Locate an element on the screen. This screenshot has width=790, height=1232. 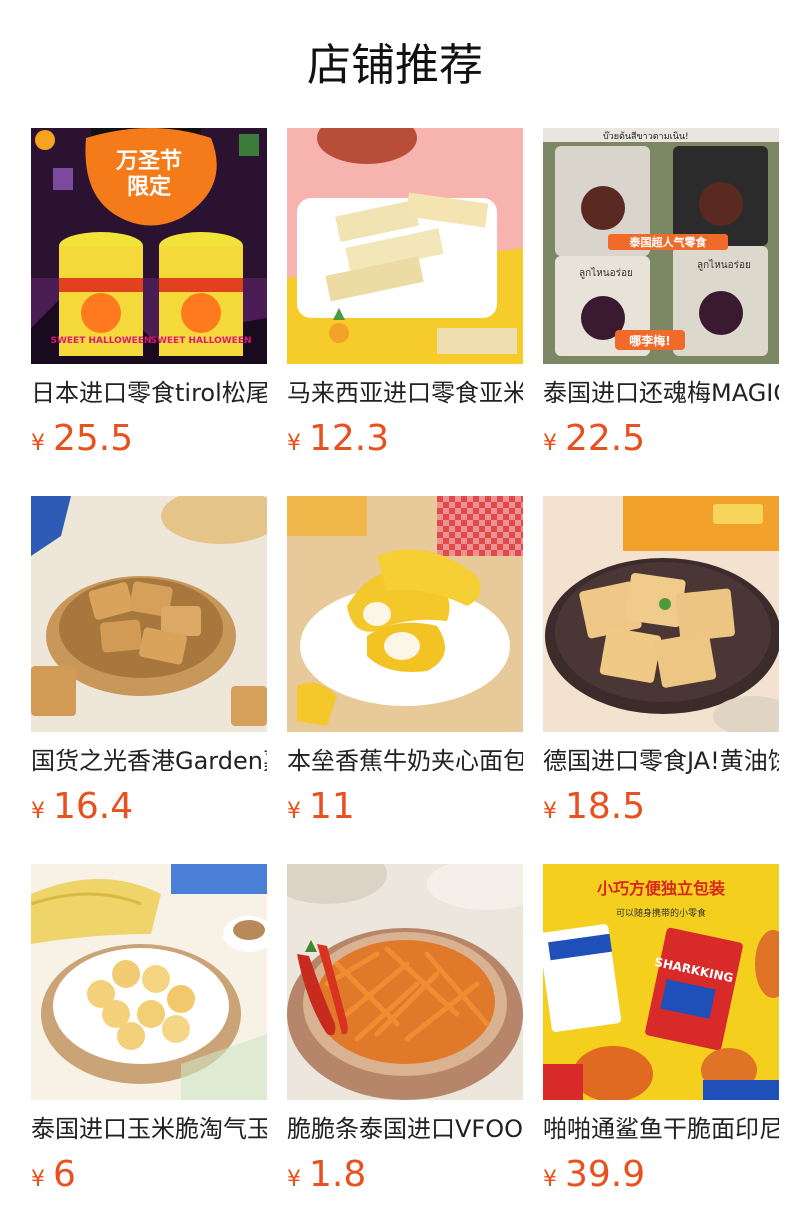
product-card: 脆脆条泰国进口VFOODS薯条 ¥1.8 is located at coordinates (405, 1032).